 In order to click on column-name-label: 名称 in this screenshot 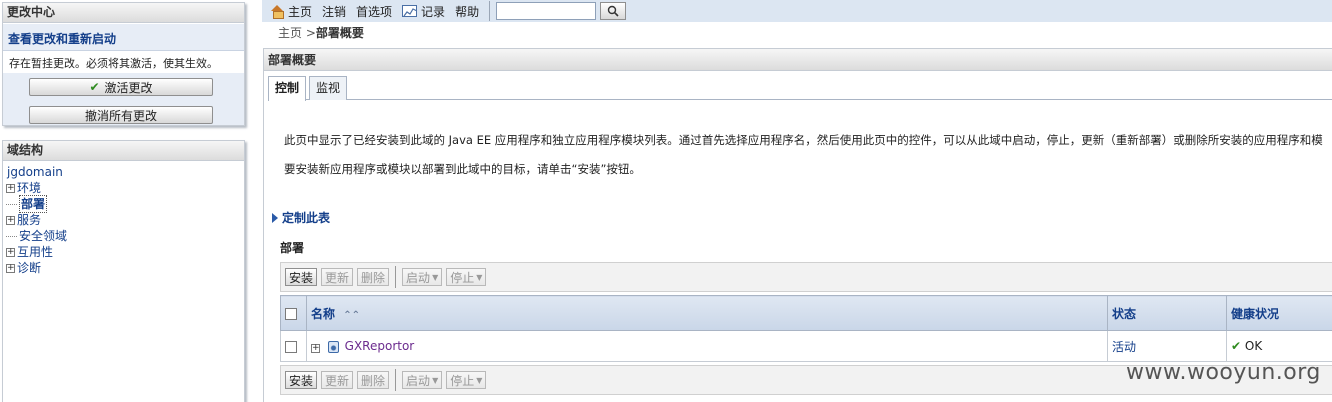, I will do `click(323, 313)`.